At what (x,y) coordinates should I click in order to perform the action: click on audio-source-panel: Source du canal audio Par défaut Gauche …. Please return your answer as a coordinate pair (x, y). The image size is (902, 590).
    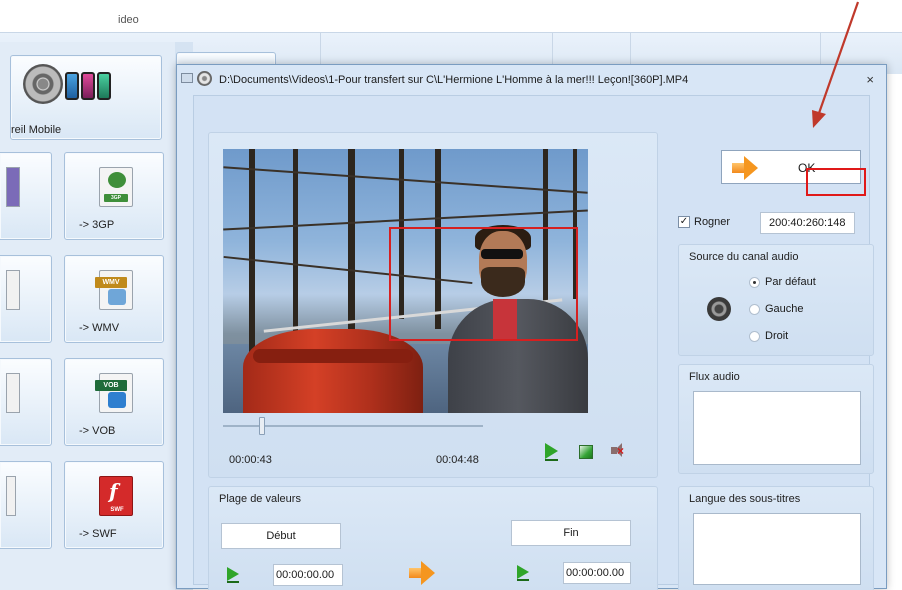
    Looking at the image, I should click on (776, 300).